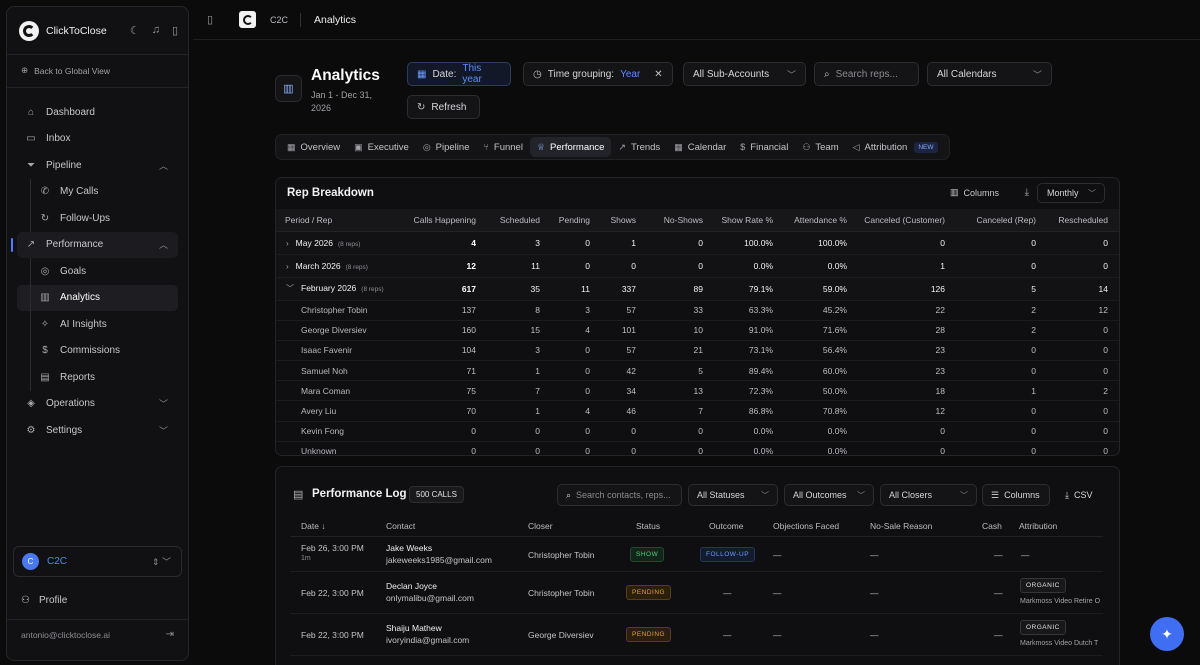 The image size is (1200, 665). Describe the element at coordinates (764, 147) in the screenshot. I see `tab-financial: $ Financial` at that location.